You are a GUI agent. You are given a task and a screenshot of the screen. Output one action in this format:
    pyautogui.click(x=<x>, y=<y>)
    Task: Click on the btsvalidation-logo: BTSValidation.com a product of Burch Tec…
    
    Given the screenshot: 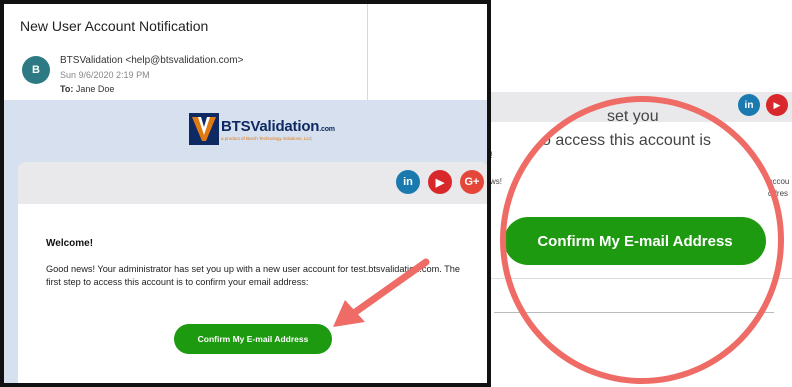 What is the action you would take?
    pyautogui.click(x=262, y=129)
    